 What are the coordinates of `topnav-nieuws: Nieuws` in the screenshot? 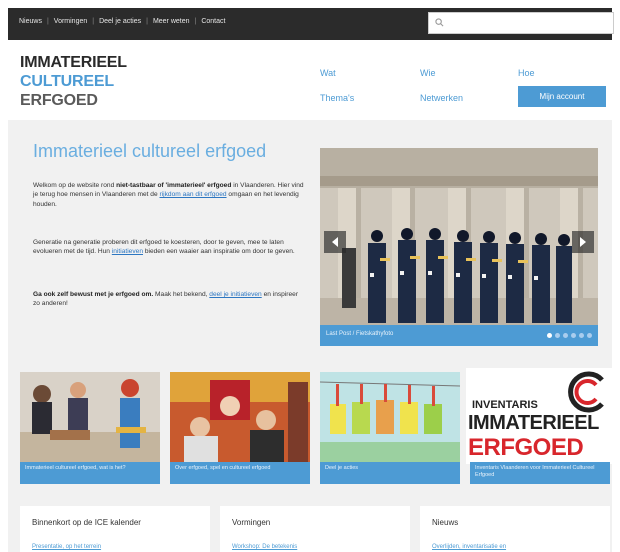 It's located at (30, 21).